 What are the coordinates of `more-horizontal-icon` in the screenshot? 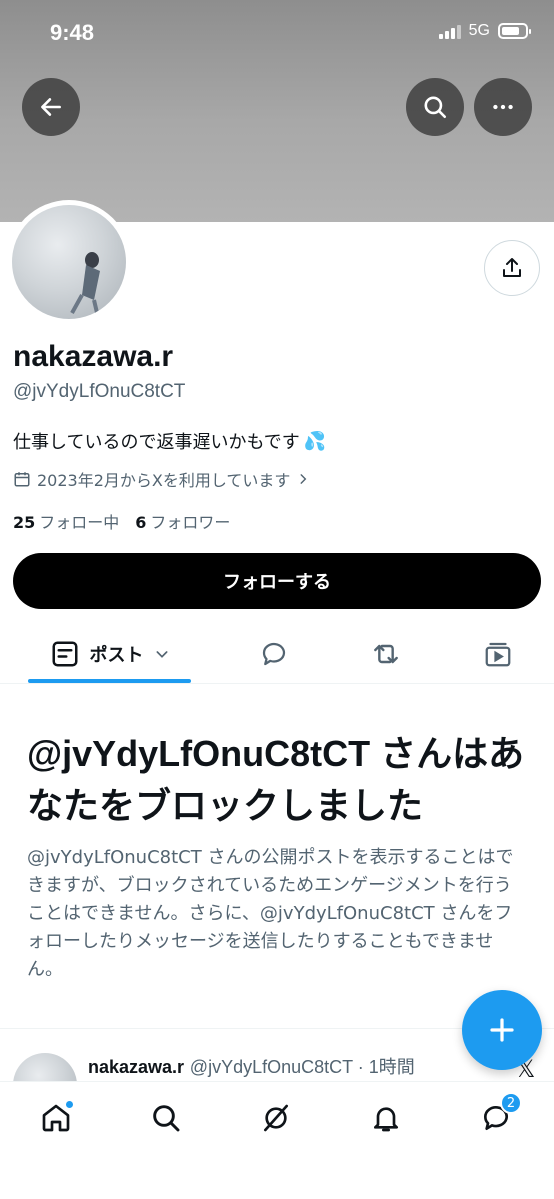 It's located at (503, 107).